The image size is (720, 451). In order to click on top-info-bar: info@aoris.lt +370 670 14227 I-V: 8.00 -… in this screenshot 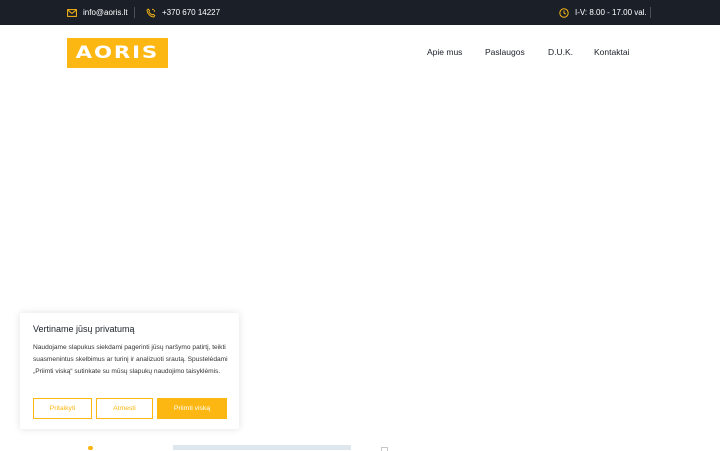, I will do `click(360, 12)`.